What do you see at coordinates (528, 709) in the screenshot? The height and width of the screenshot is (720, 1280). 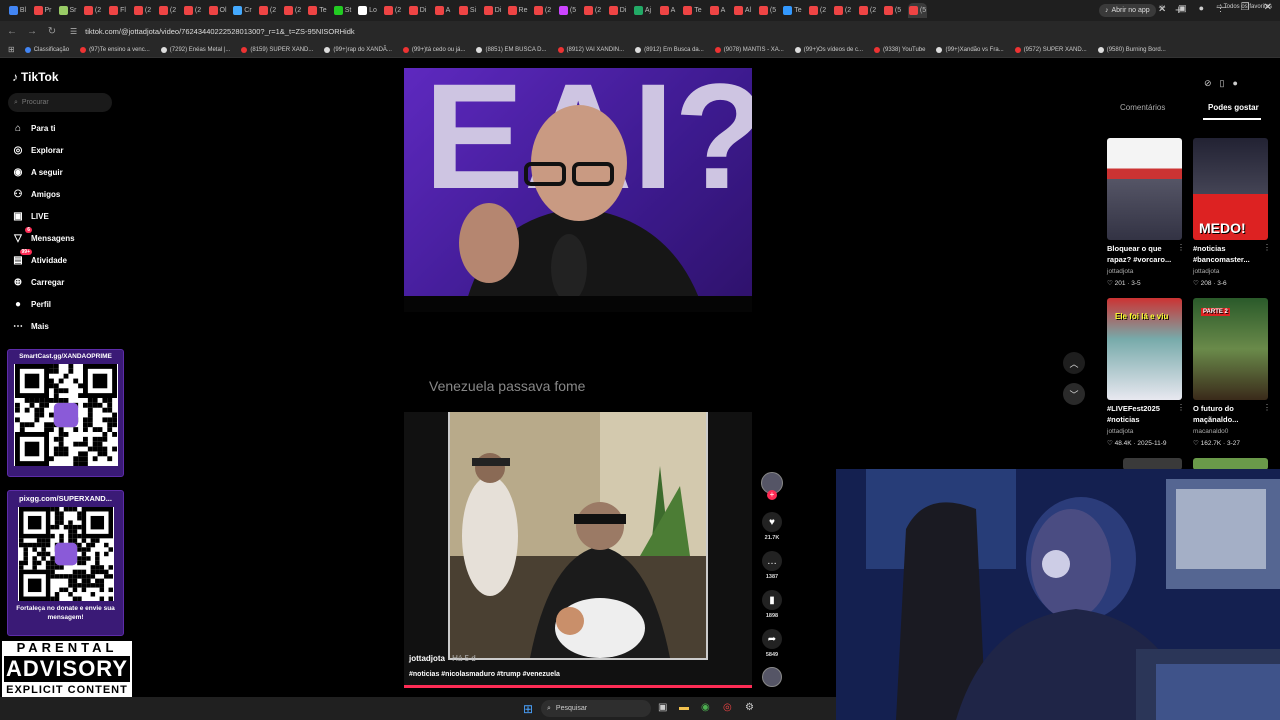 I see `windows-start-icon: ⊞` at bounding box center [528, 709].